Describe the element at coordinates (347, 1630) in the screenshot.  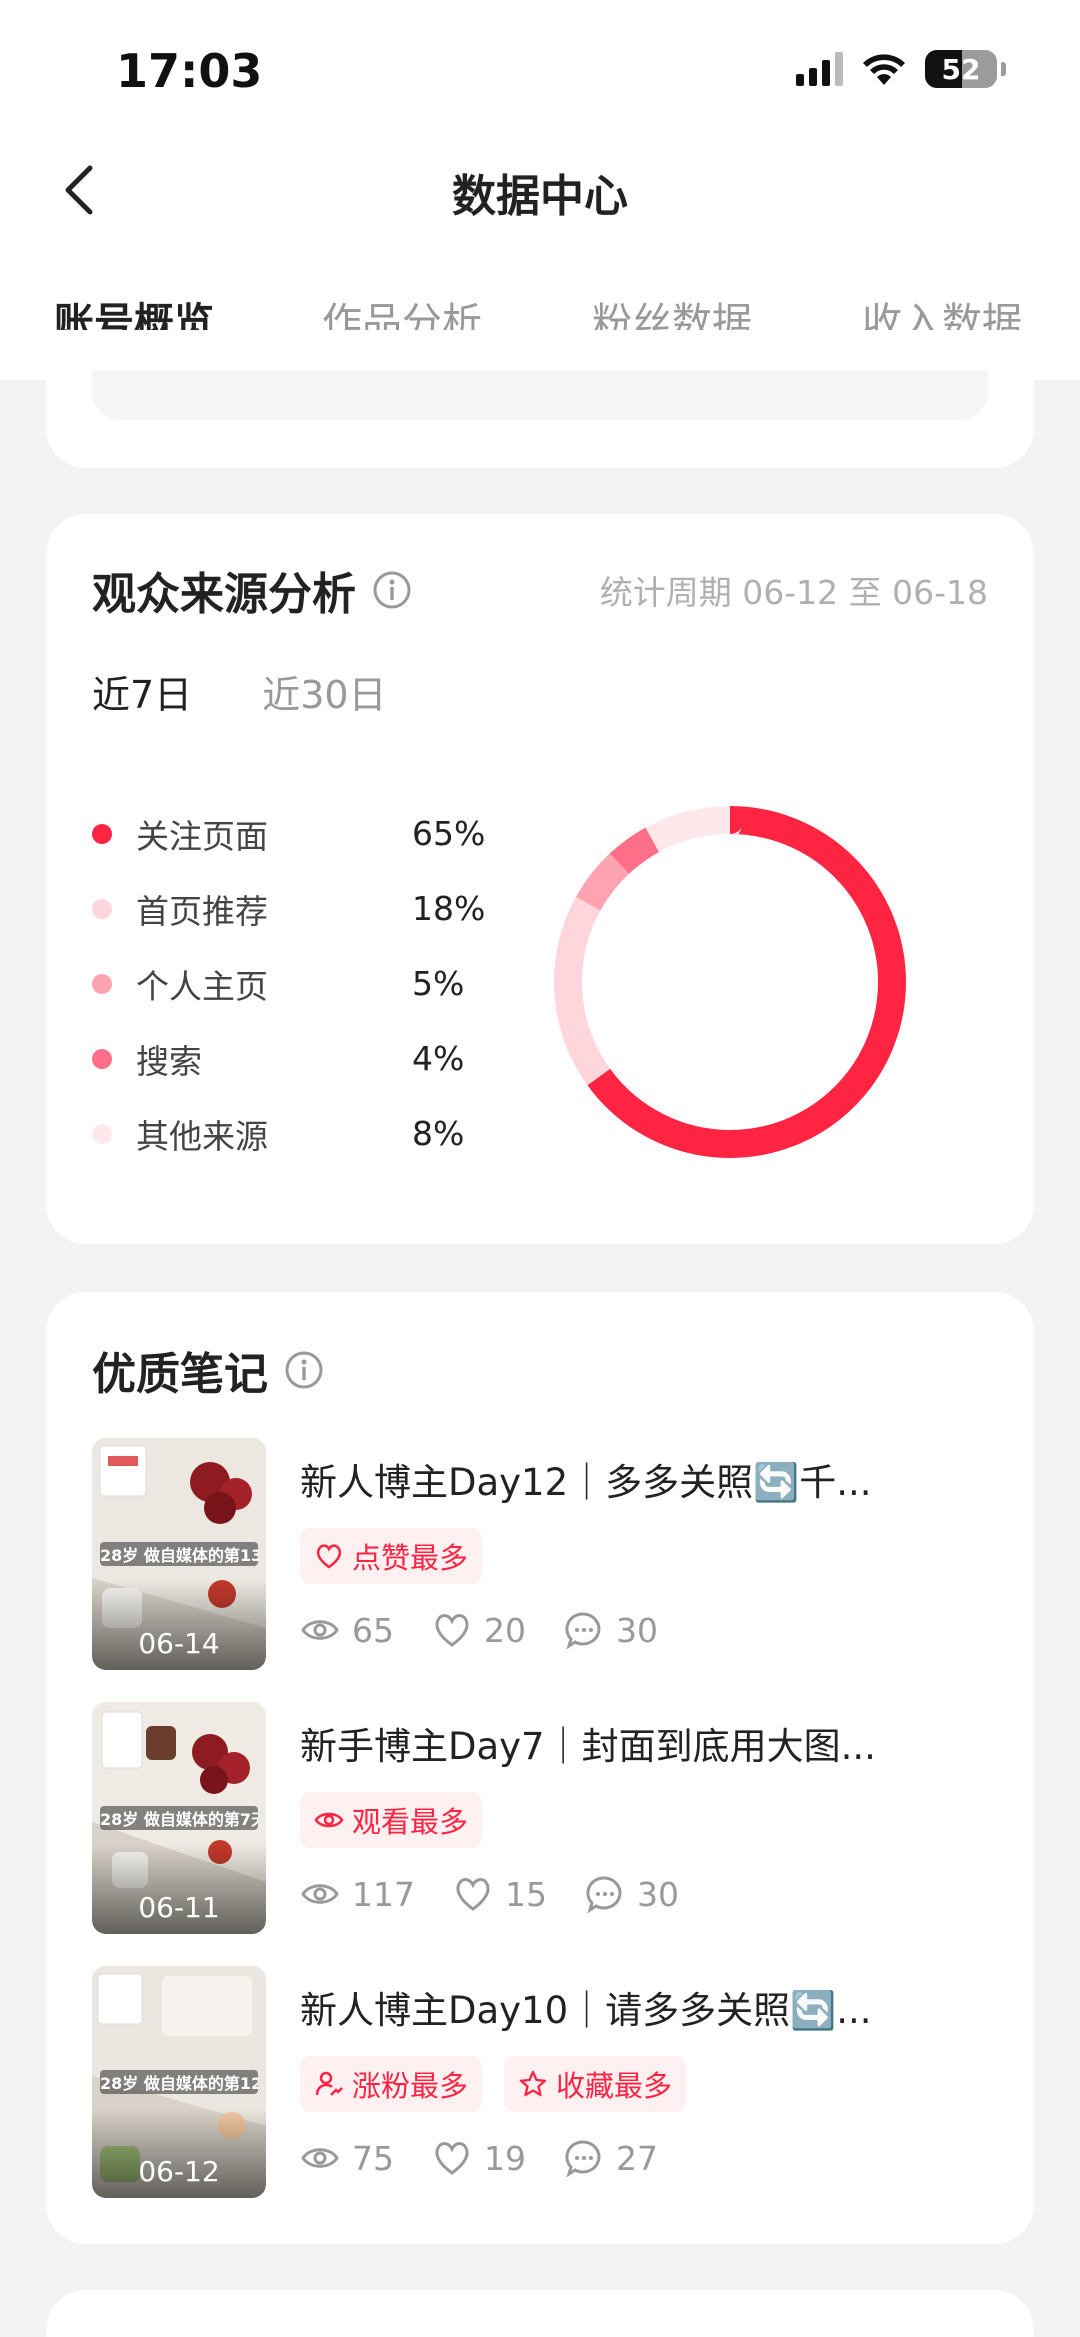
I see `views-stat: 65` at that location.